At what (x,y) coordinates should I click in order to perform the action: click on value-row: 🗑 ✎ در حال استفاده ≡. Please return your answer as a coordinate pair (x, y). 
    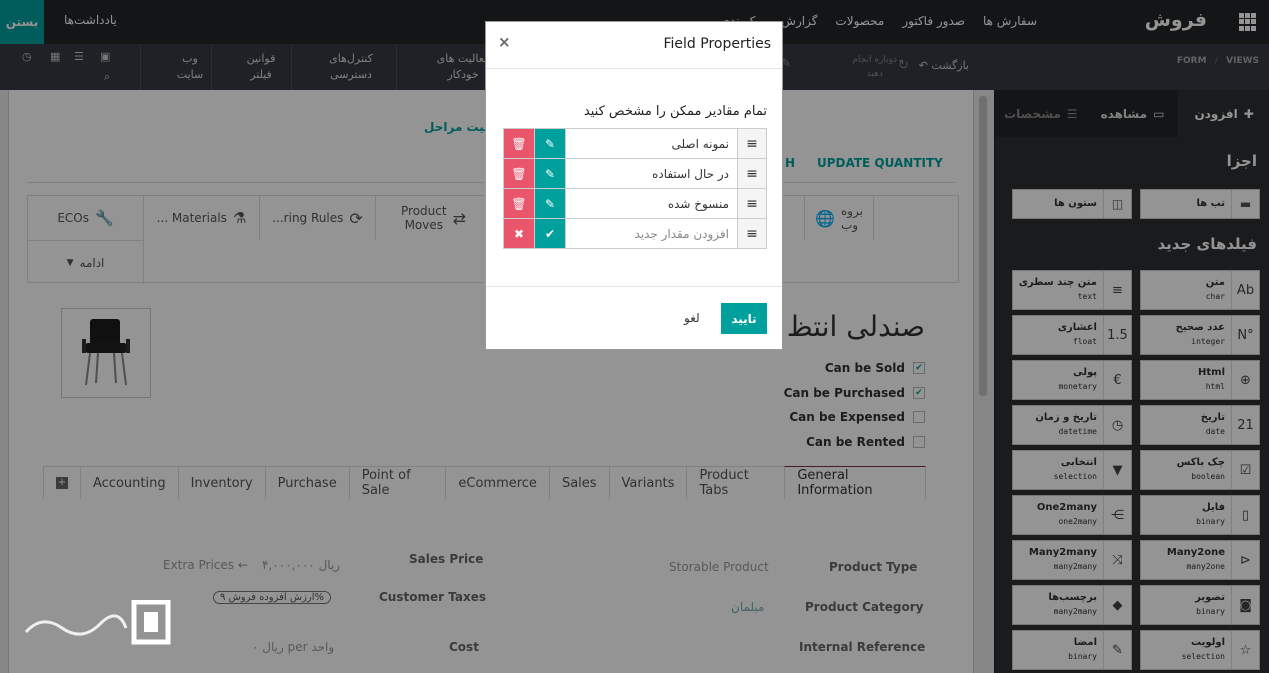
    Looking at the image, I should click on (635, 173).